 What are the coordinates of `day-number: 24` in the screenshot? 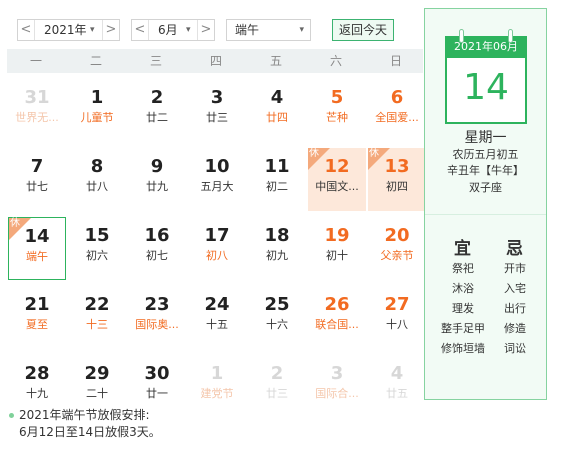 It's located at (217, 304).